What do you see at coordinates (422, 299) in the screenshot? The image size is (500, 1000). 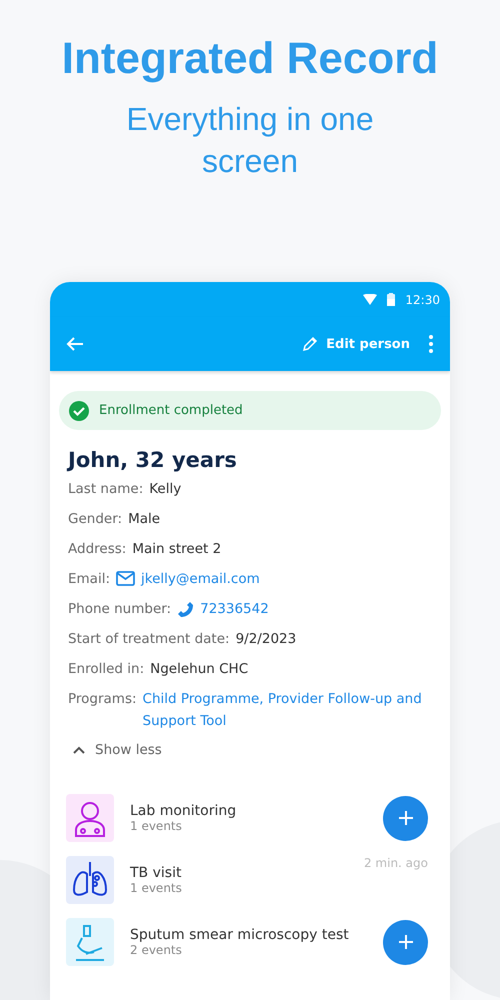 I see `status-time: 12:30` at bounding box center [422, 299].